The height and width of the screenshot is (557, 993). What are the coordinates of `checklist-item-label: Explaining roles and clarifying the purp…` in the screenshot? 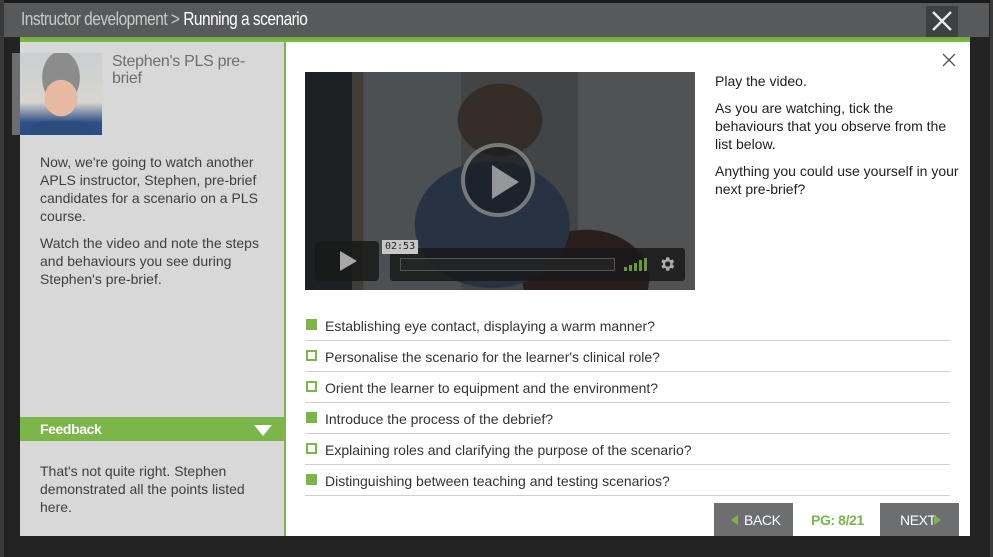 It's located at (508, 450).